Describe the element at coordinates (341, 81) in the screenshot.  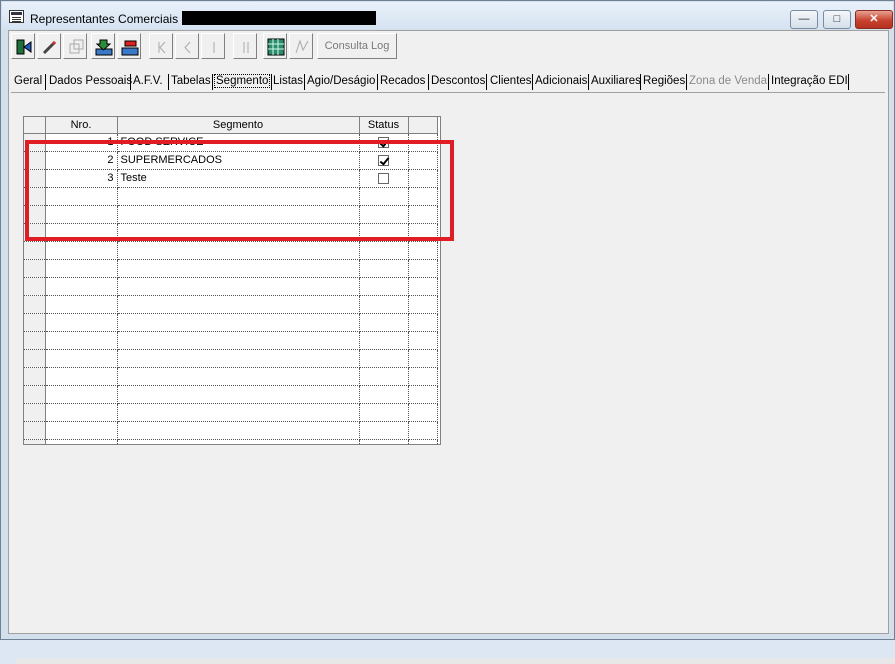
I see `tab-agio-desagio: Agio/Deságio` at that location.